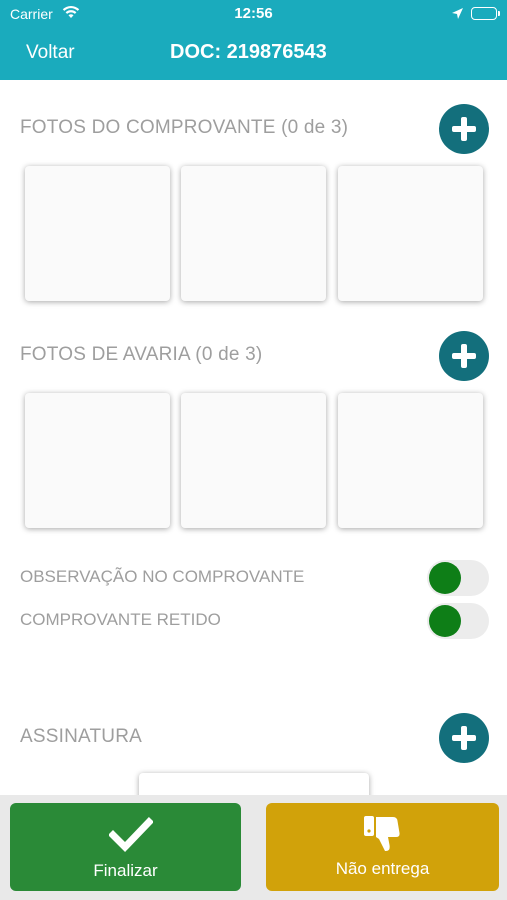 This screenshot has width=507, height=900. I want to click on nao-entrega-label: Não entrega, so click(382, 868).